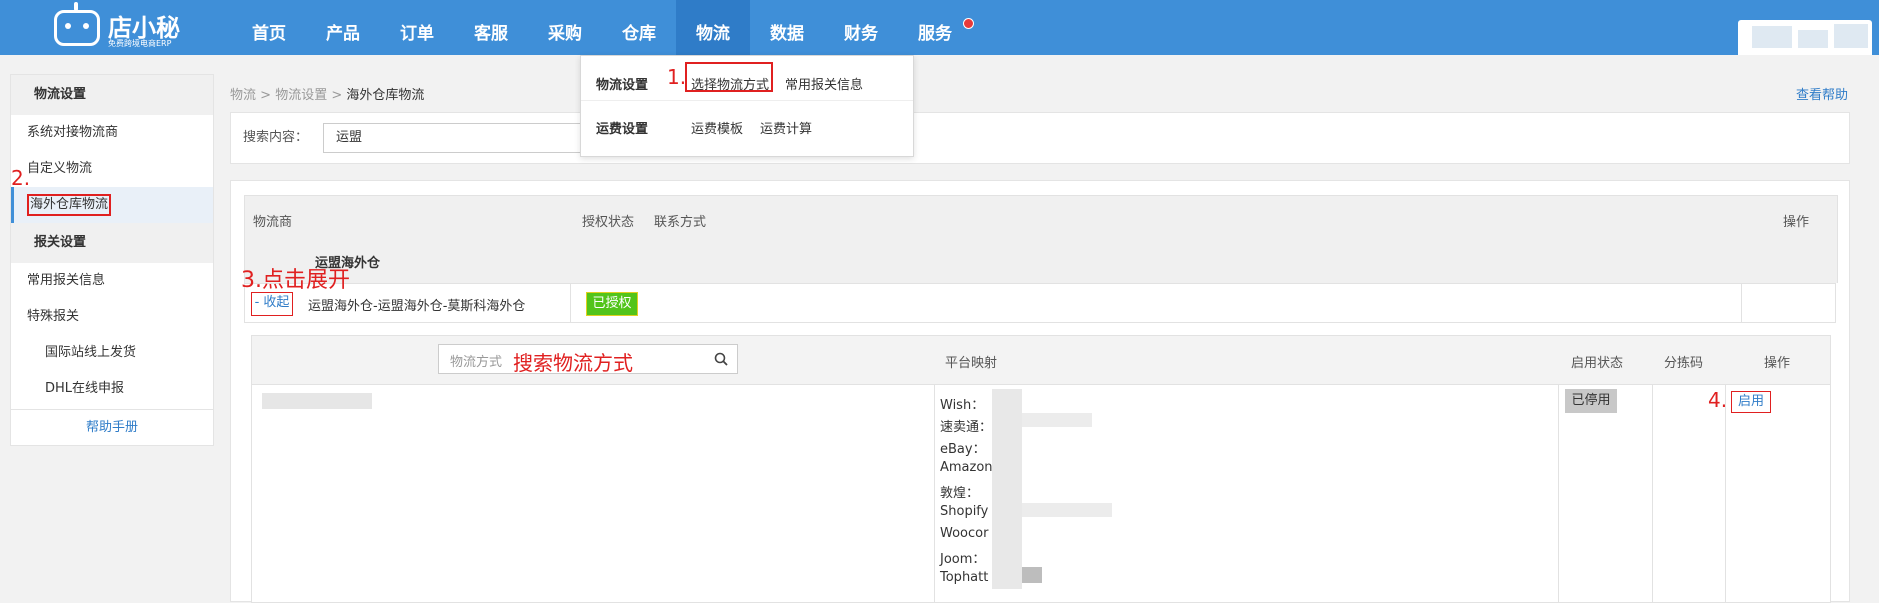  I want to click on nav-services-label: 服务, so click(935, 34).